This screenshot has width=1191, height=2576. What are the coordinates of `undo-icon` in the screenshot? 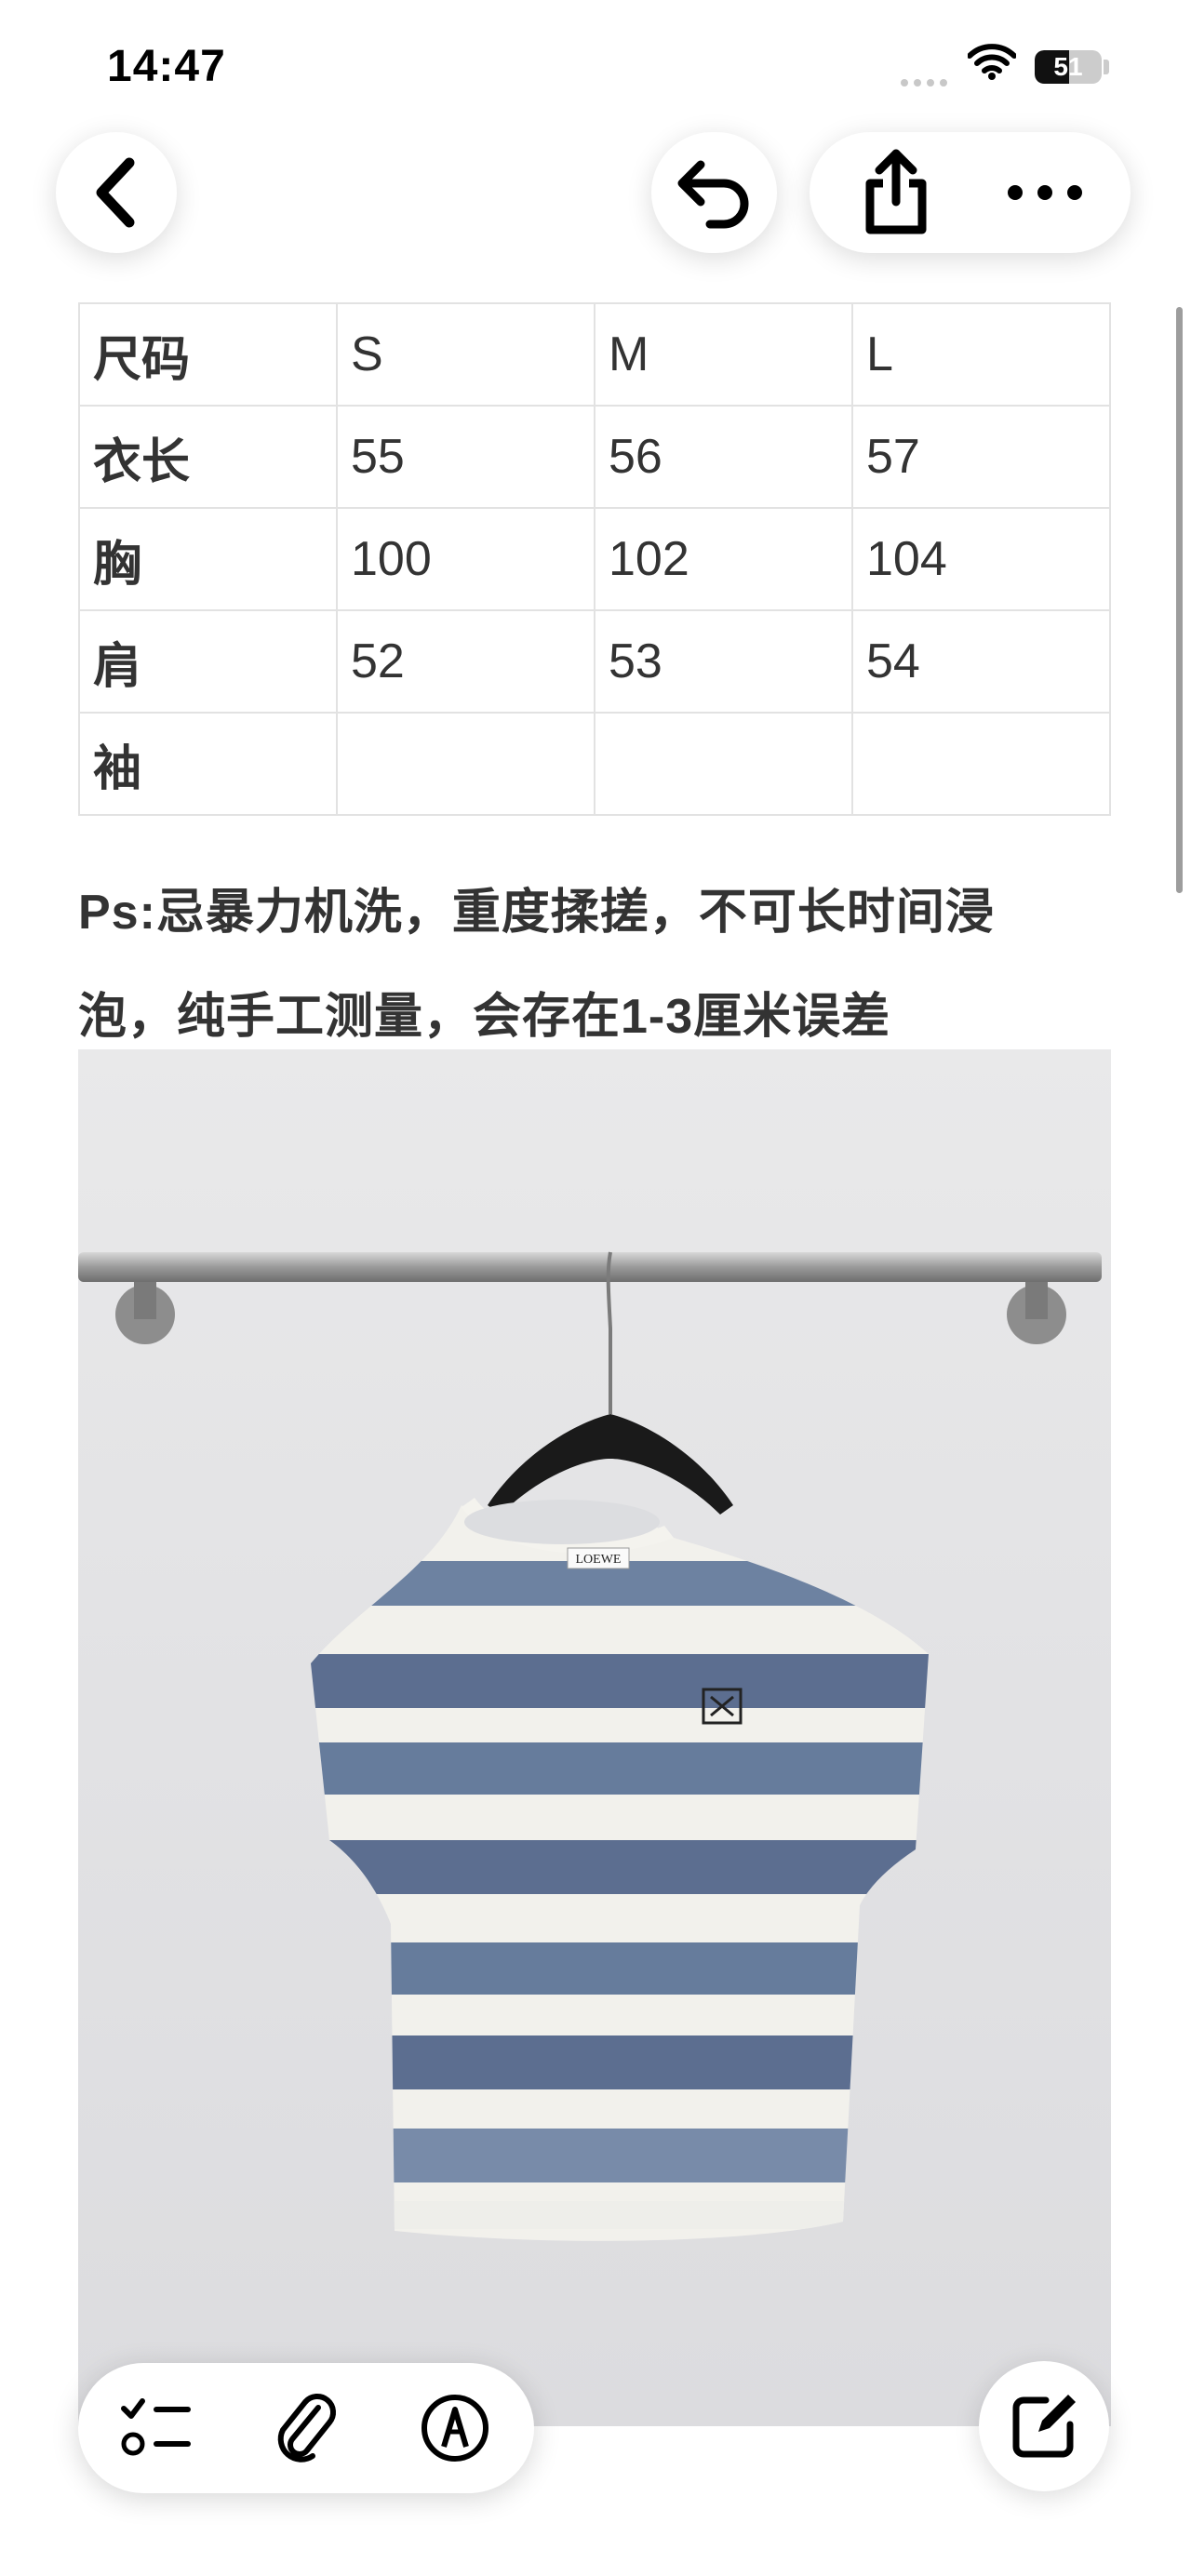 It's located at (712, 194).